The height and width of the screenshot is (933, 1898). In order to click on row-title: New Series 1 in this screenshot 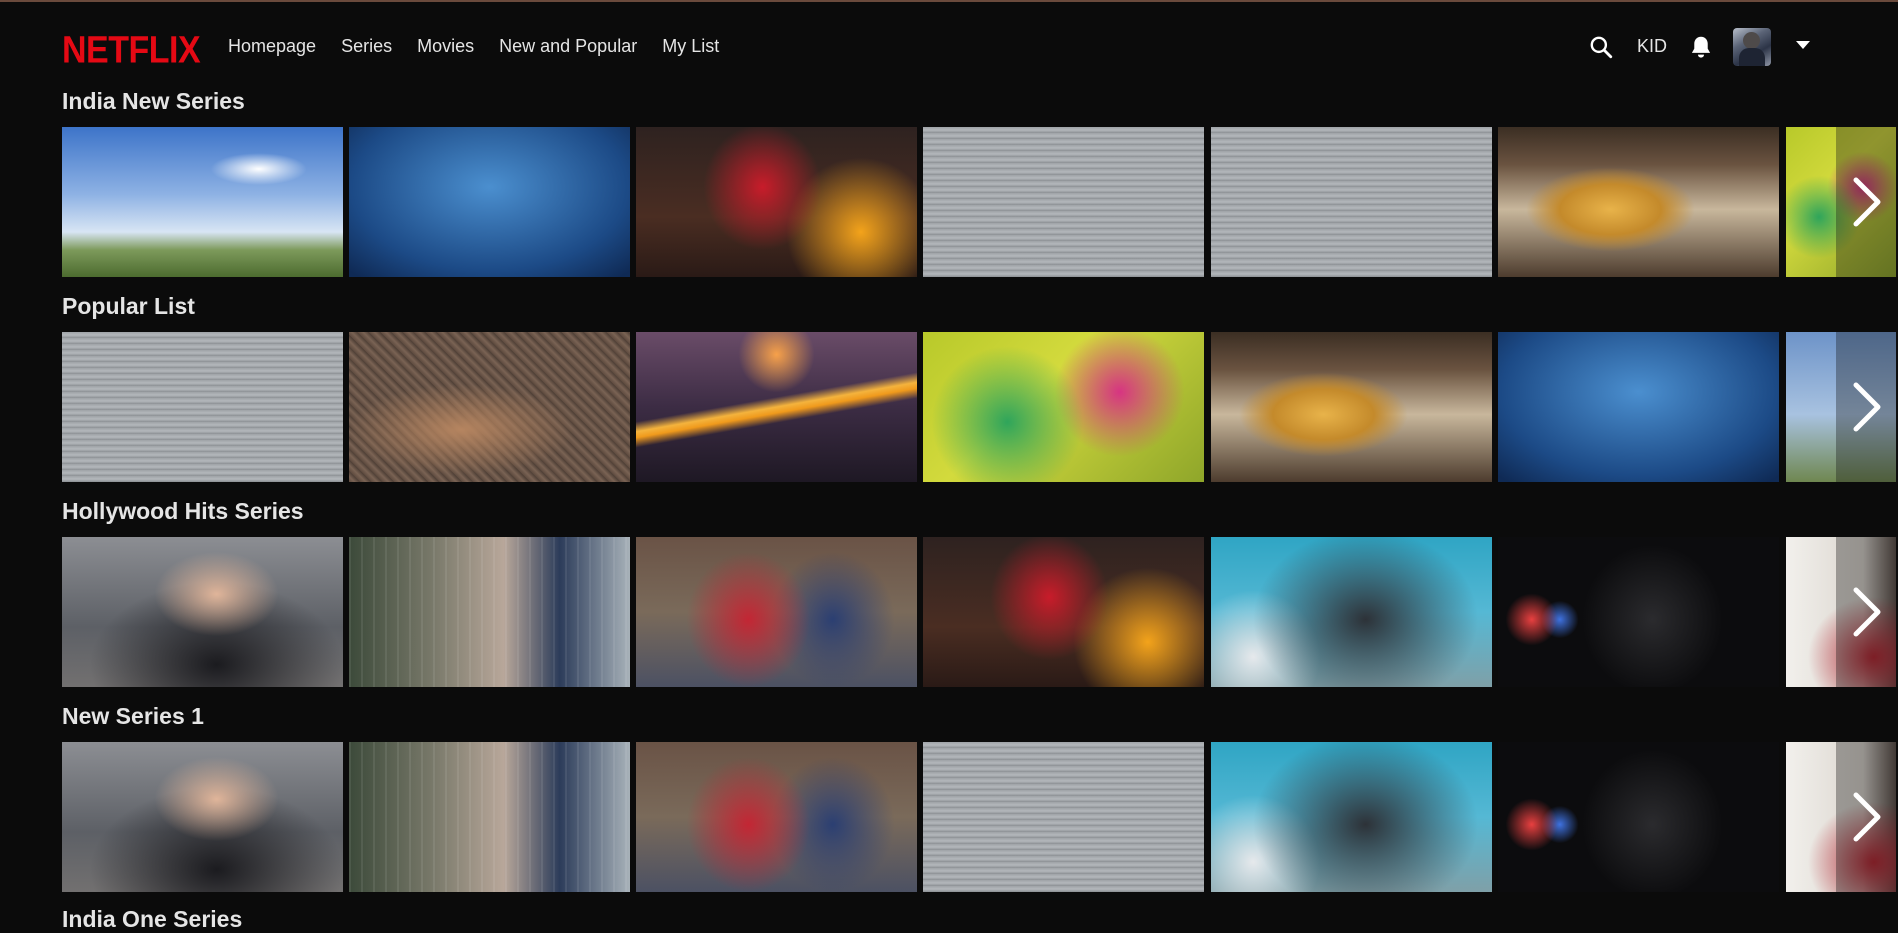, I will do `click(133, 716)`.